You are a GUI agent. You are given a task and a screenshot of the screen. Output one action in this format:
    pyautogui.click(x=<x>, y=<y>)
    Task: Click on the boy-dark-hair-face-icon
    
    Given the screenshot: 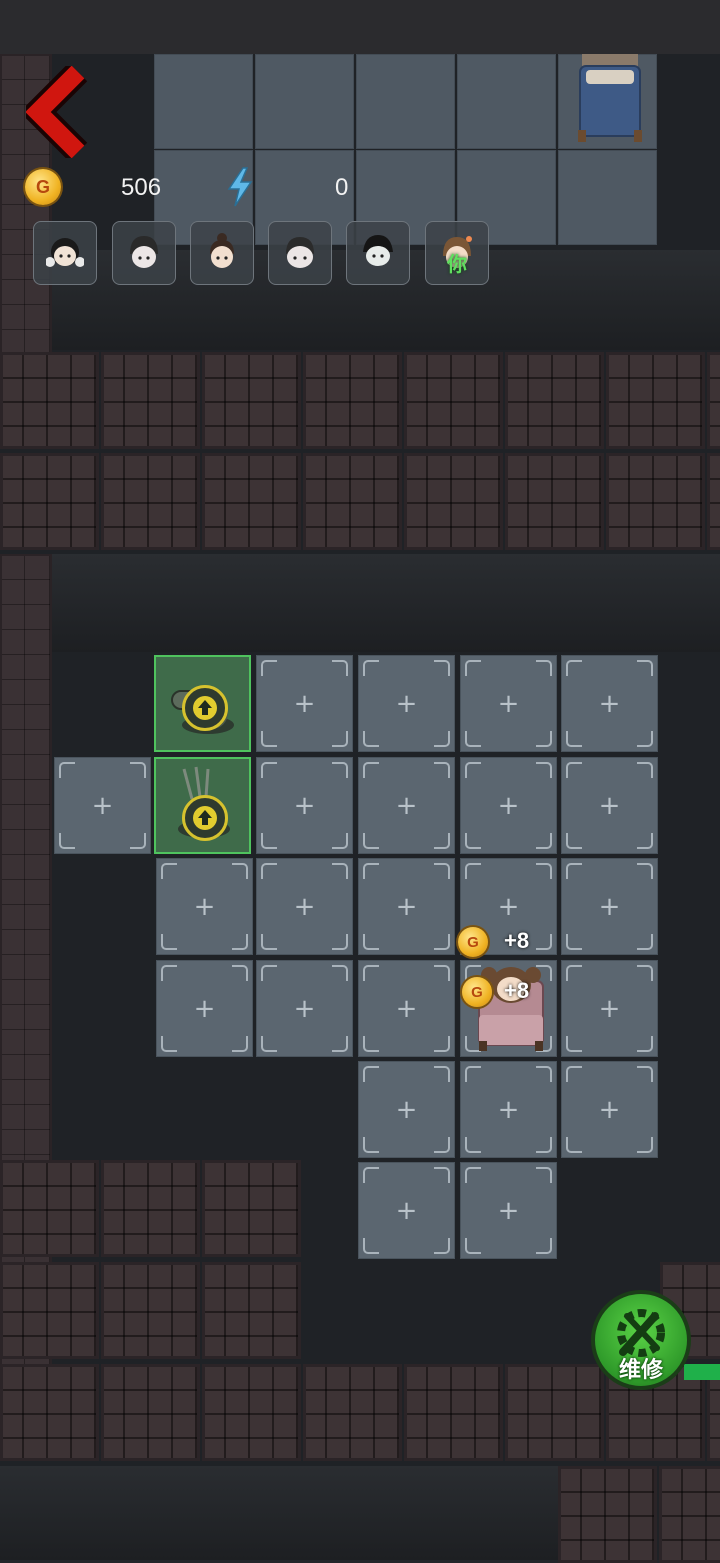 What is the action you would take?
    pyautogui.click(x=378, y=250)
    